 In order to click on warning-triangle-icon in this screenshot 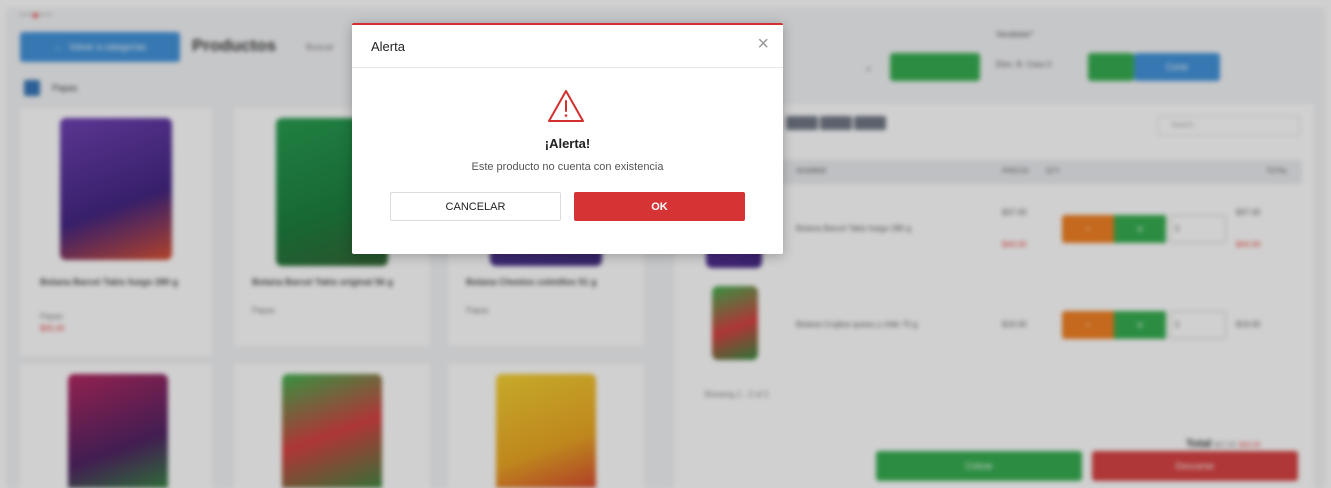, I will do `click(566, 106)`.